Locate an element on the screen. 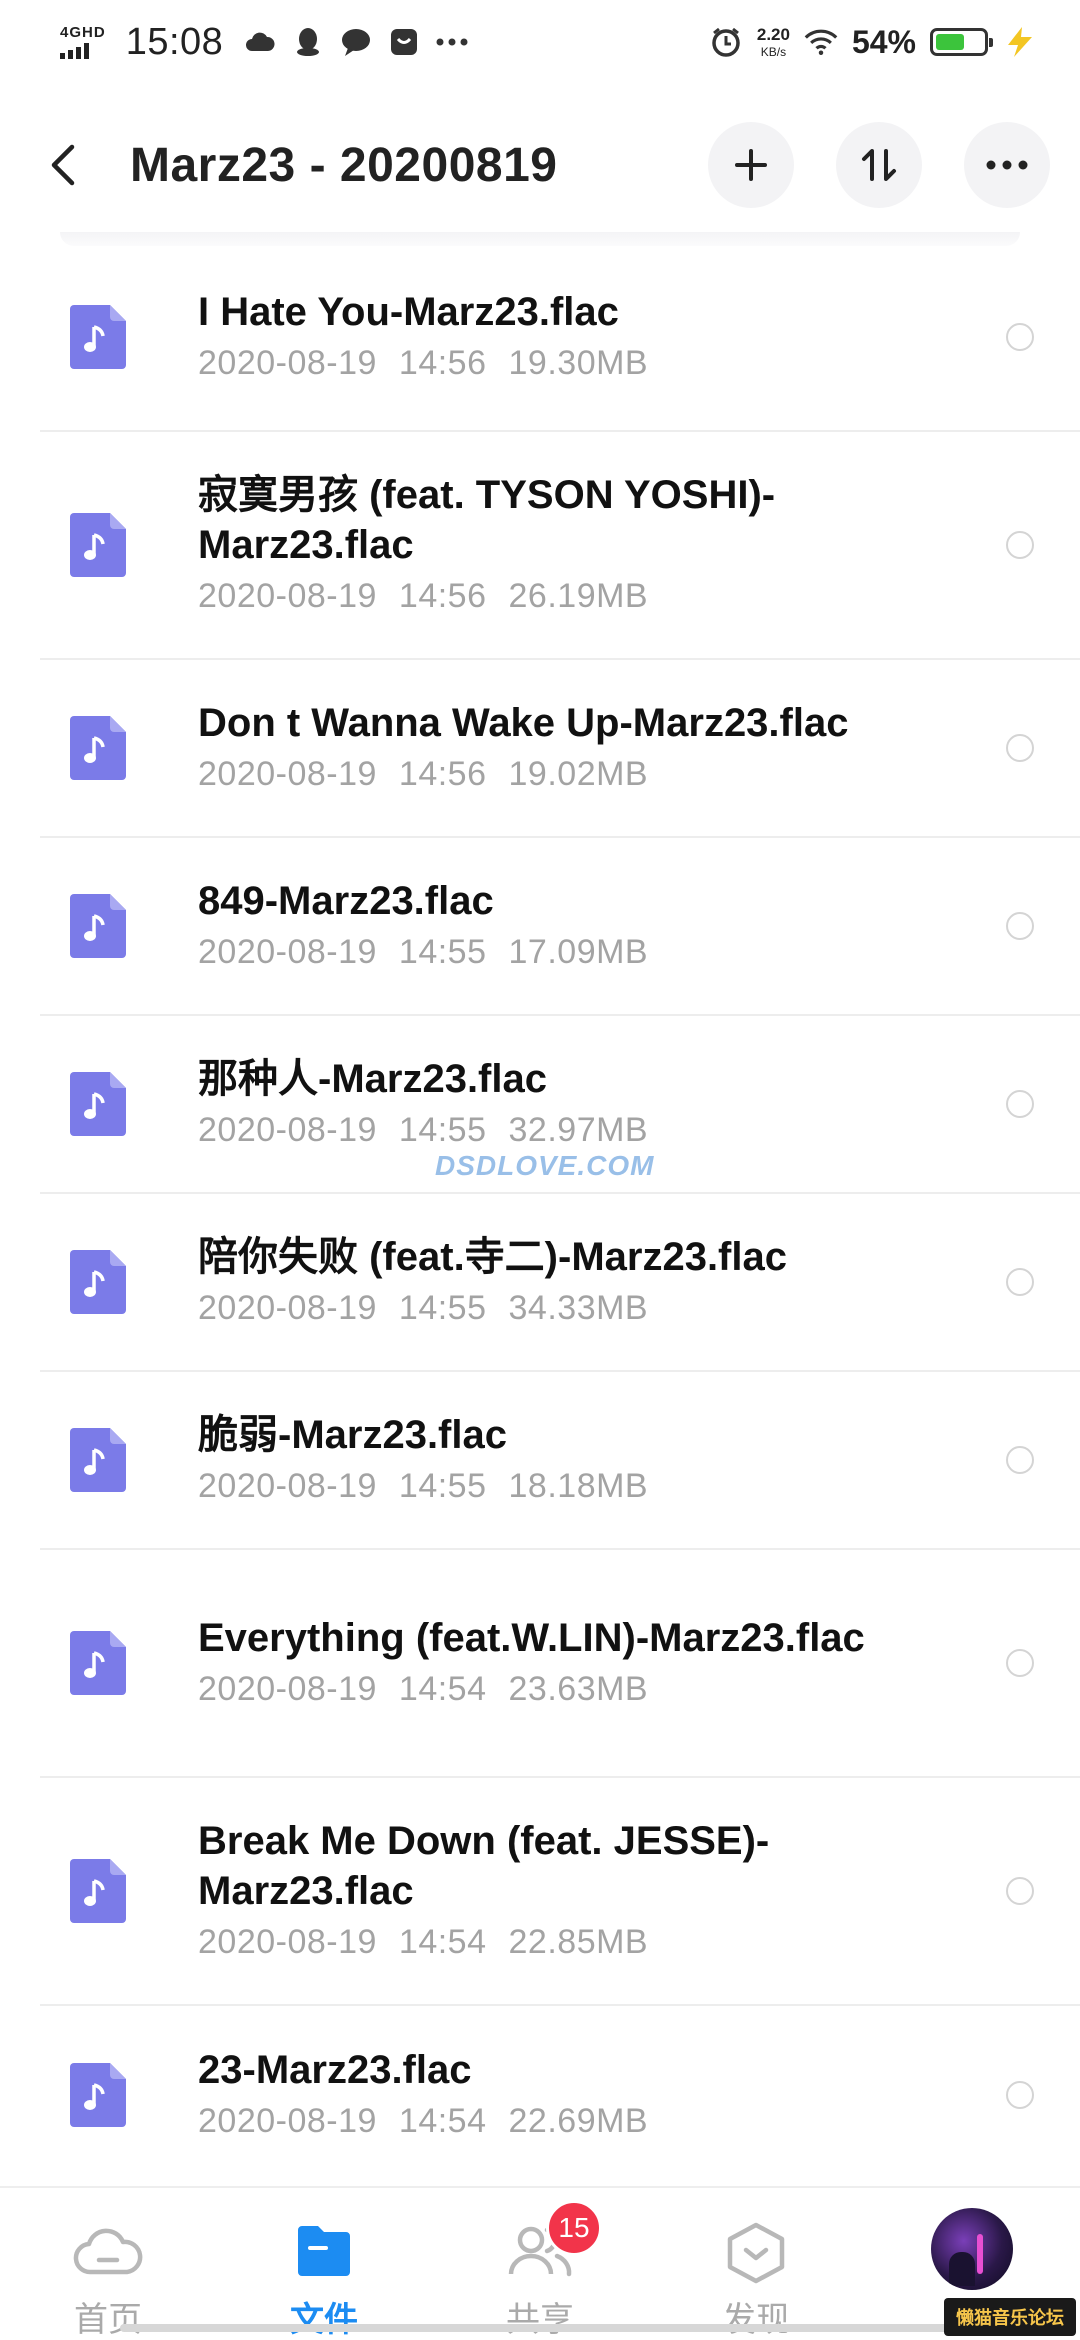 The width and height of the screenshot is (1080, 2340). cloud-icon is located at coordinates (108, 2253).